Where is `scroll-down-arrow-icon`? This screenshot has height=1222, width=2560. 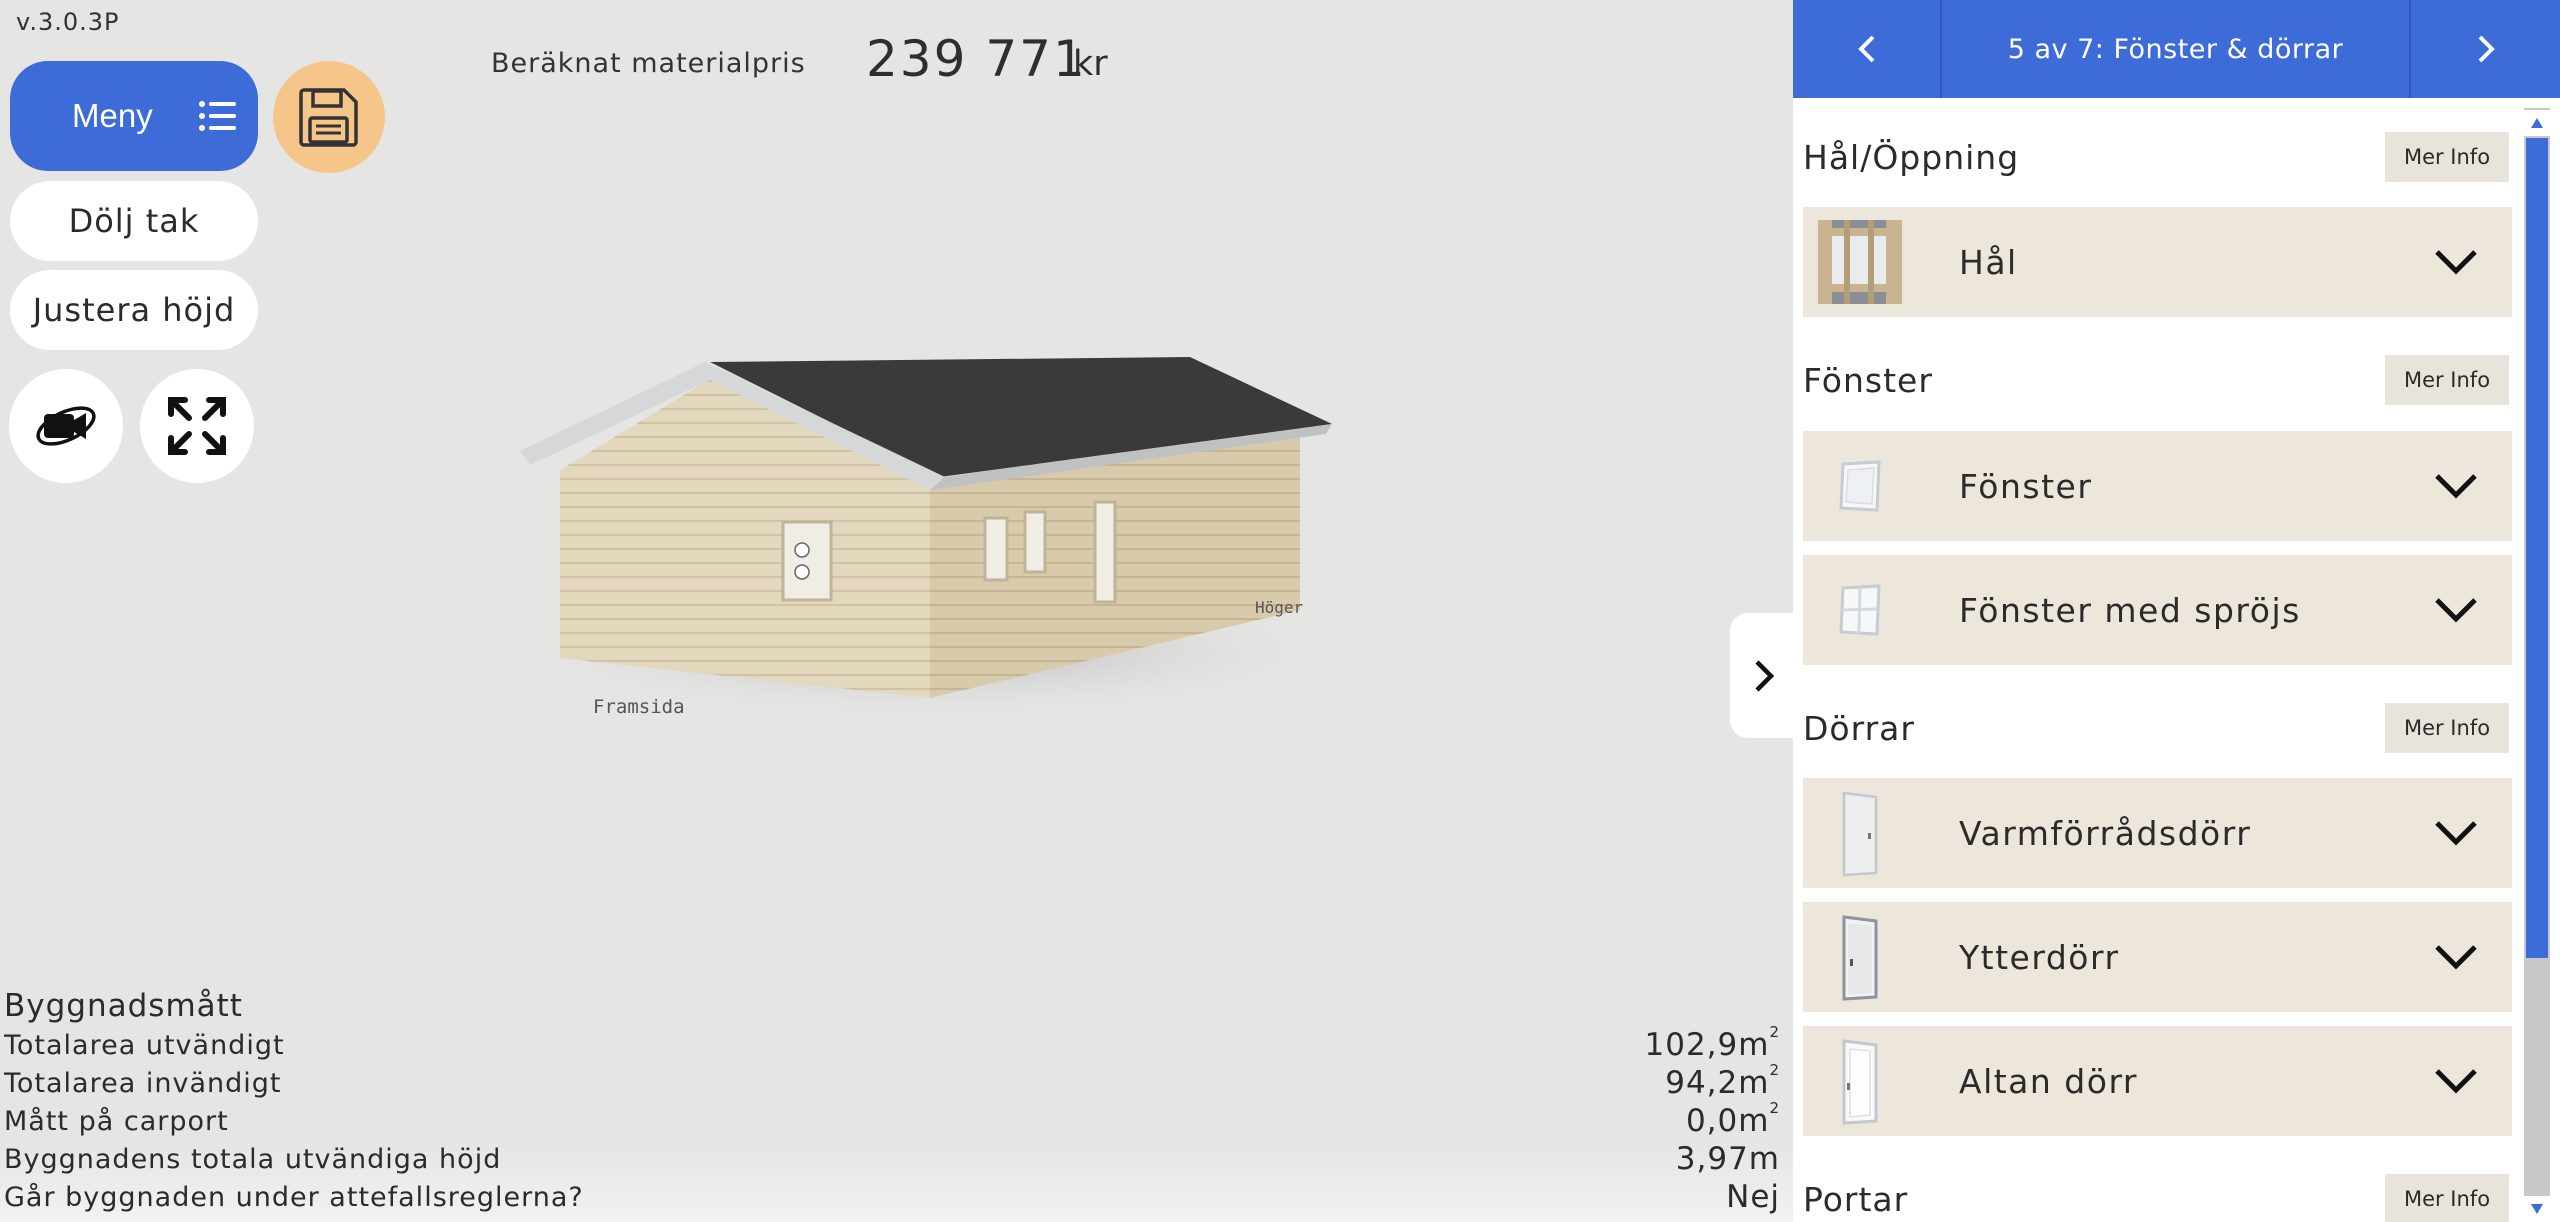 scroll-down-arrow-icon is located at coordinates (2537, 1209).